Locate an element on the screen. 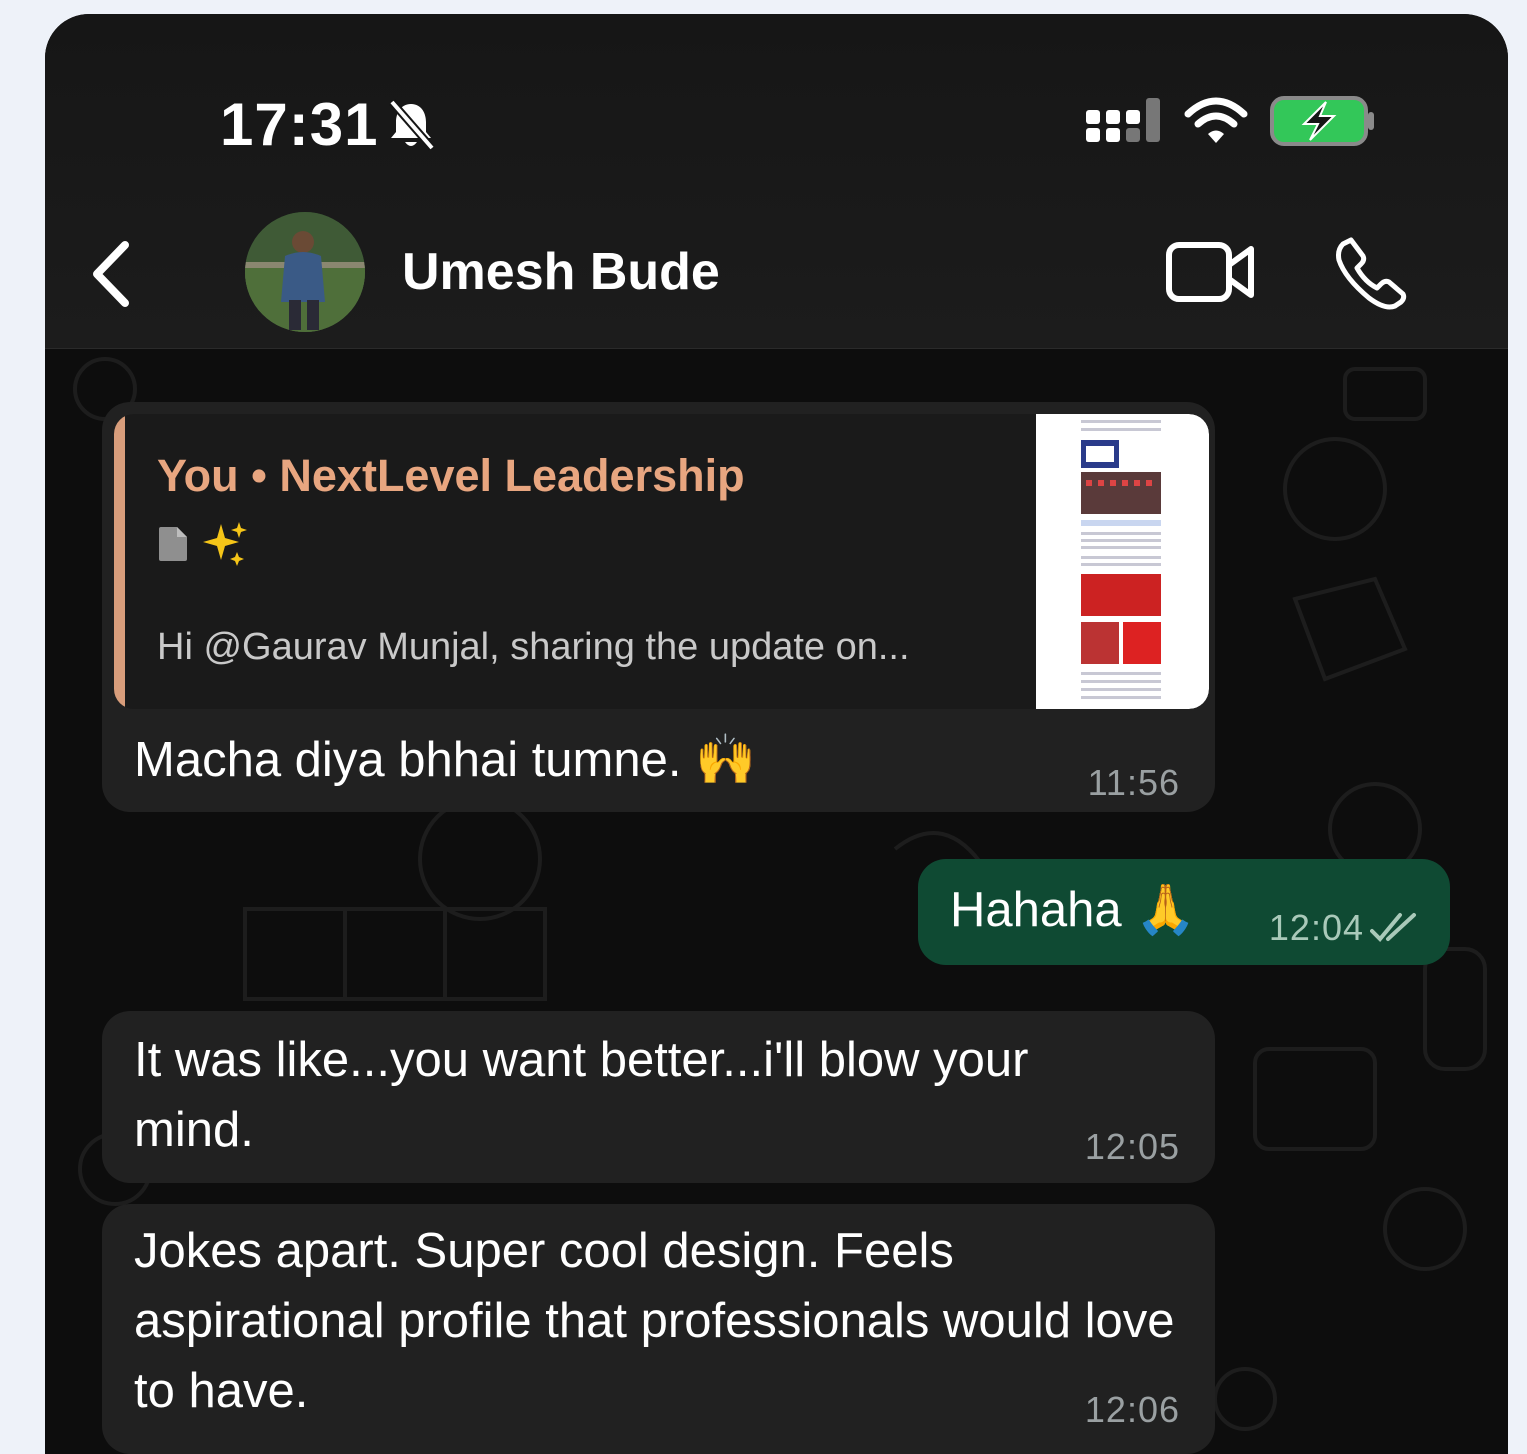  thumbnail-preview is located at coordinates (1121, 559).